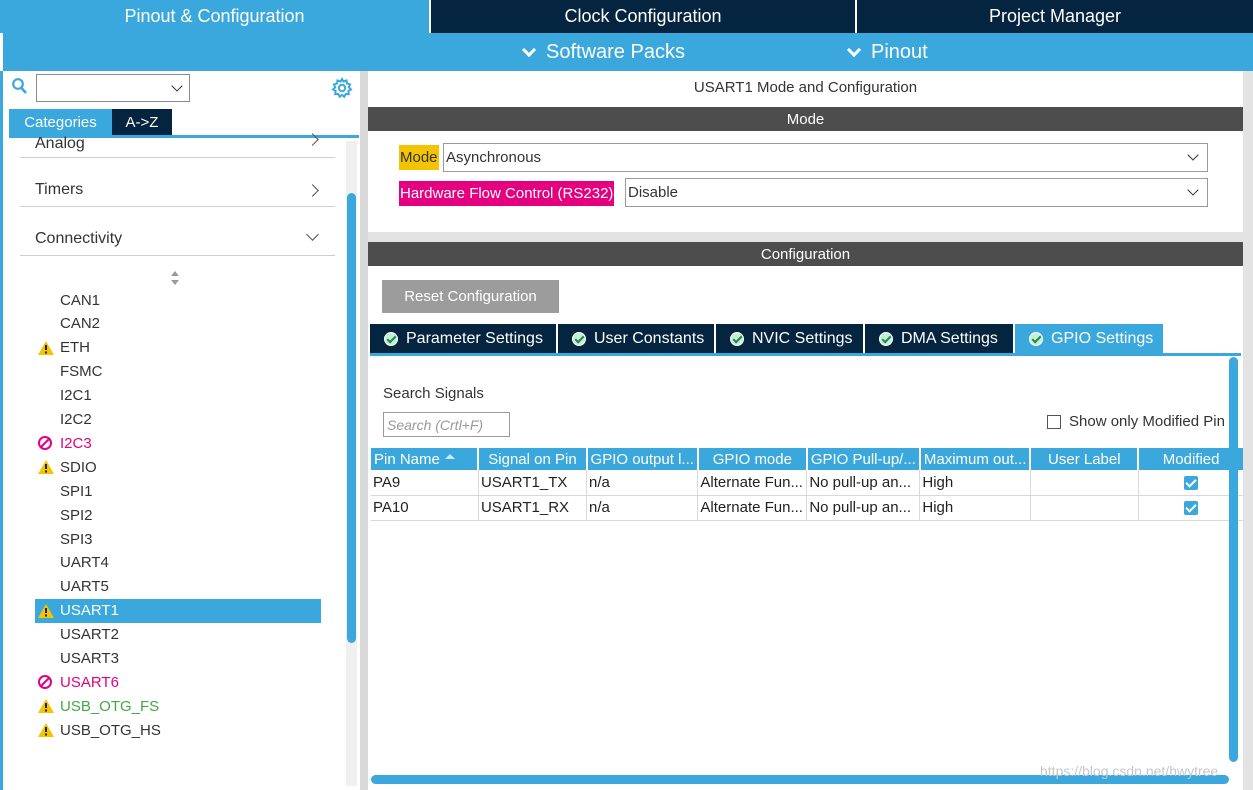 The image size is (1253, 790). Describe the element at coordinates (446, 424) in the screenshot. I see `search-signals-input` at that location.